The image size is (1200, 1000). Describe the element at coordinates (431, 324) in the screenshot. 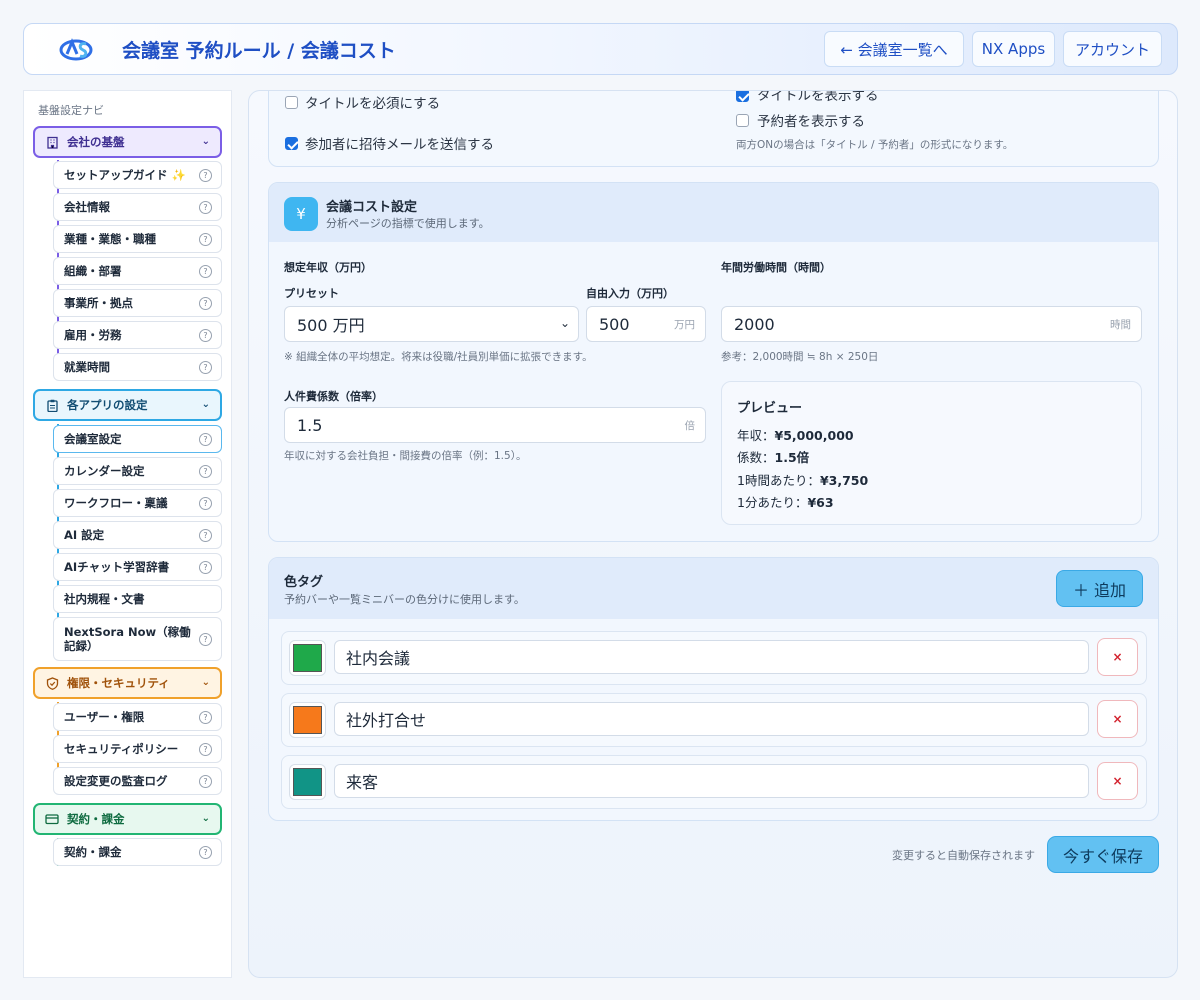

I see `salary-preset-select: 500 万円 ⌄` at that location.